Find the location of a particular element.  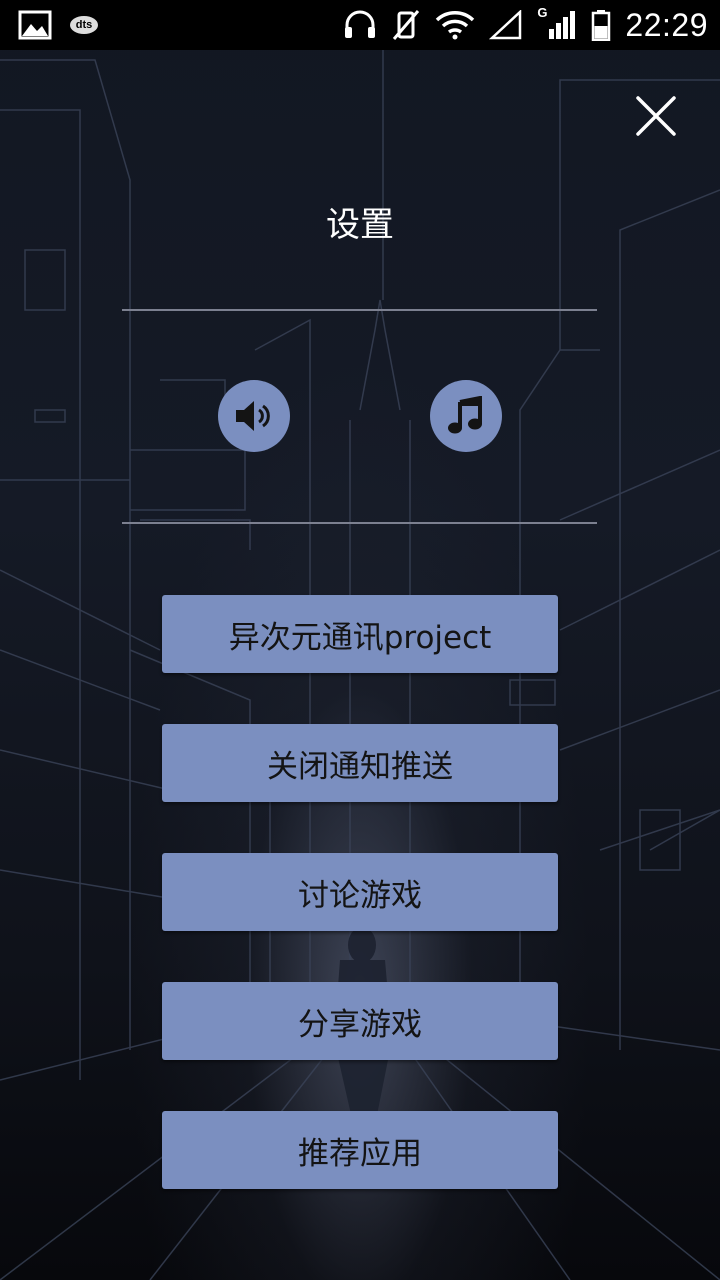

dts-icon: dts is located at coordinates (84, 25).